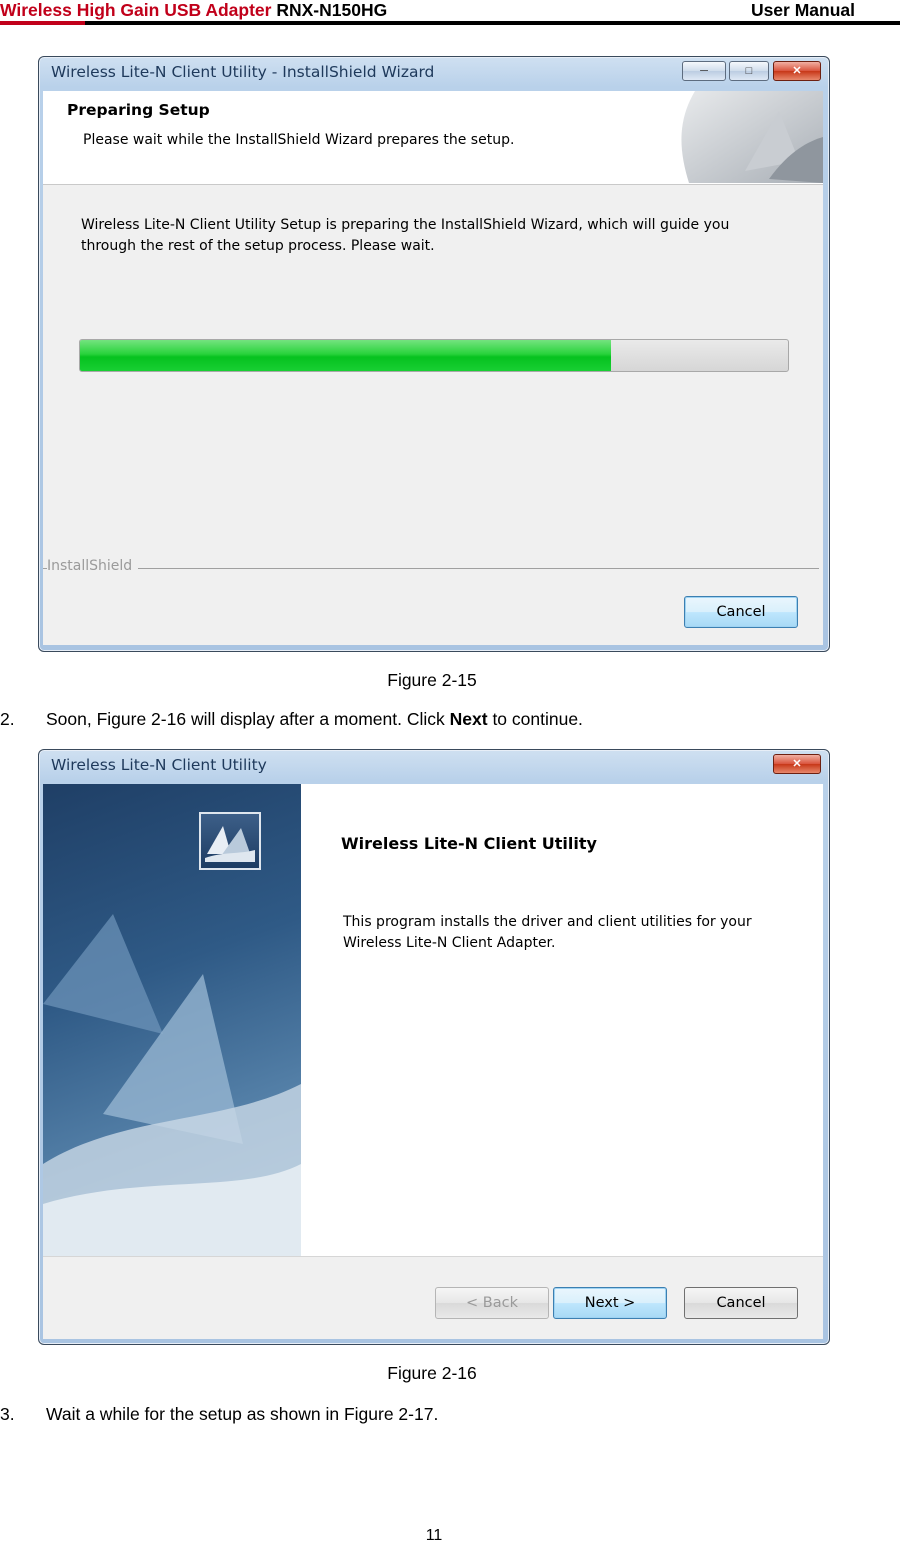 Image resolution: width=900 pixels, height=1552 pixels. I want to click on minimize-icon: ─, so click(704, 71).